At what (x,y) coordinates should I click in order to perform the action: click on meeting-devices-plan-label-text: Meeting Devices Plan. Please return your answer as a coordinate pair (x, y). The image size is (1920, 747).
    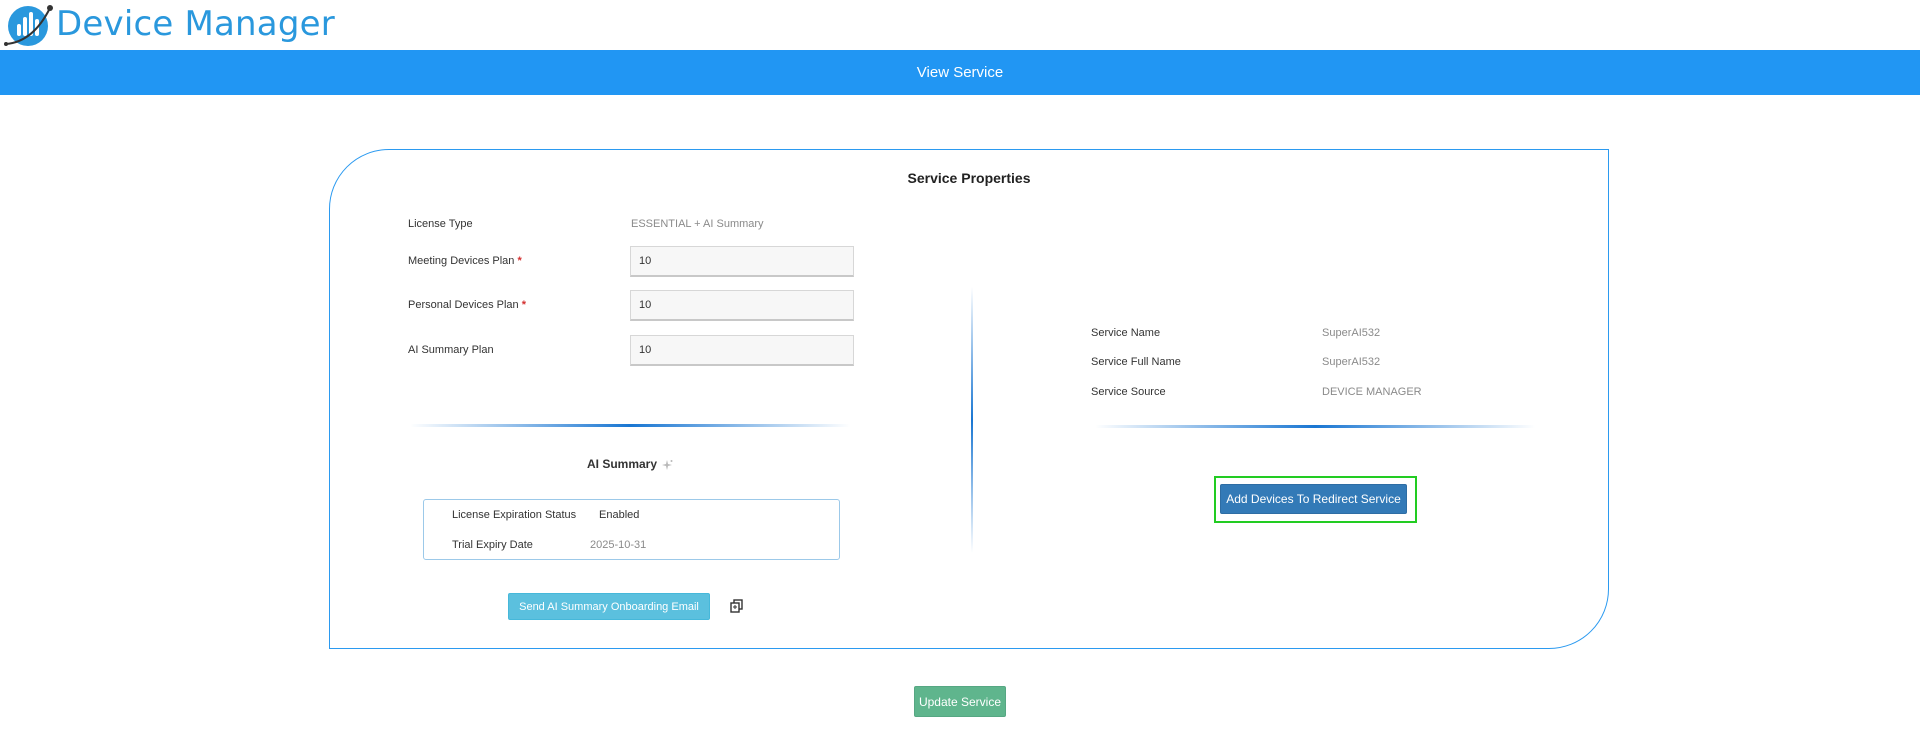
    Looking at the image, I should click on (461, 261).